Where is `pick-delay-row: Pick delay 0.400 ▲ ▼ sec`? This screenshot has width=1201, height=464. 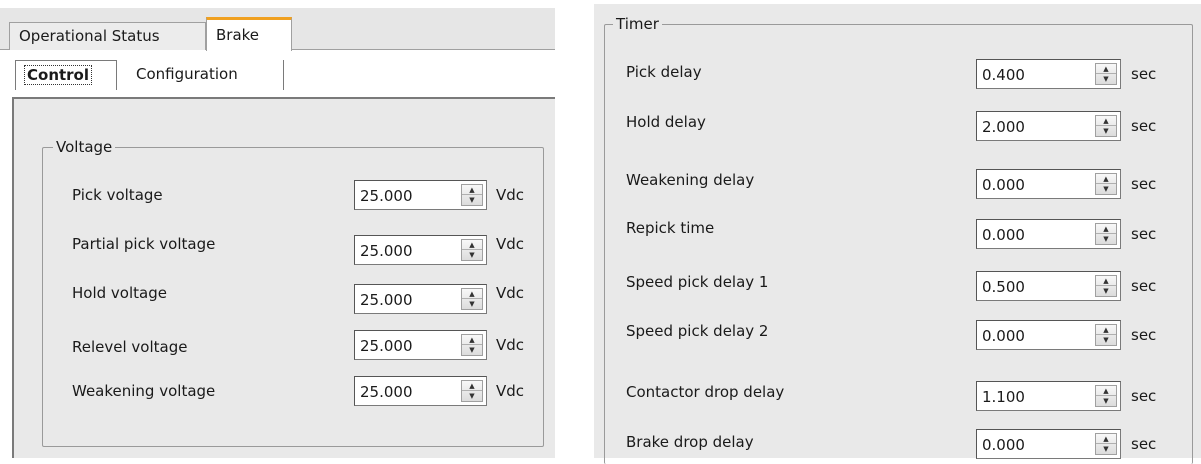 pick-delay-row: Pick delay 0.400 ▲ ▼ sec is located at coordinates (898, 74).